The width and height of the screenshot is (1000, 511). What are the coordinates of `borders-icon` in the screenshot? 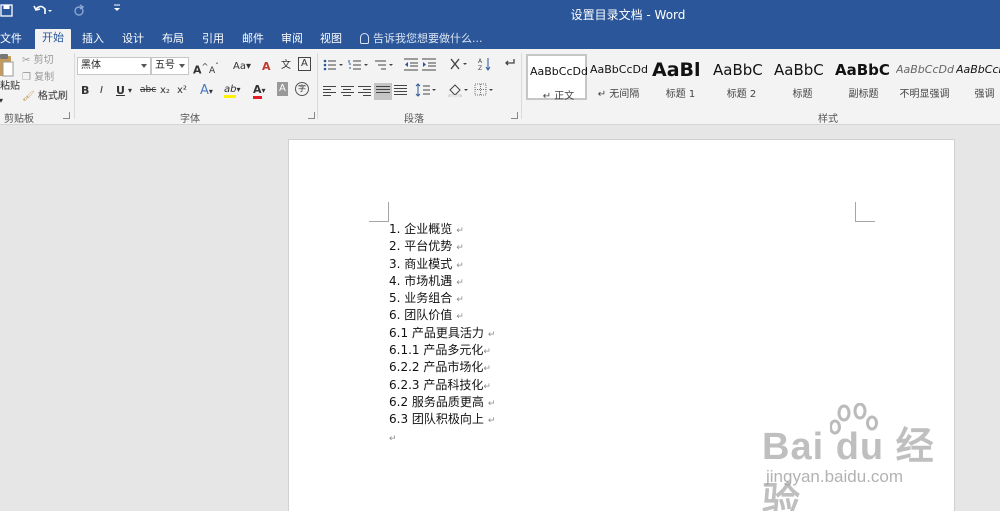 It's located at (485, 91).